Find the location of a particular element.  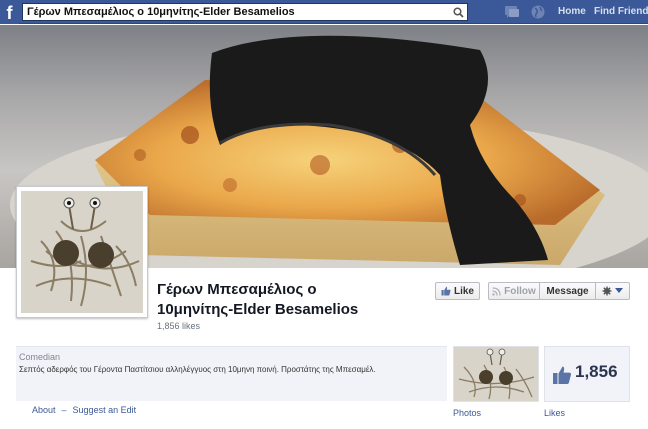

photos-app-box is located at coordinates (496, 374).